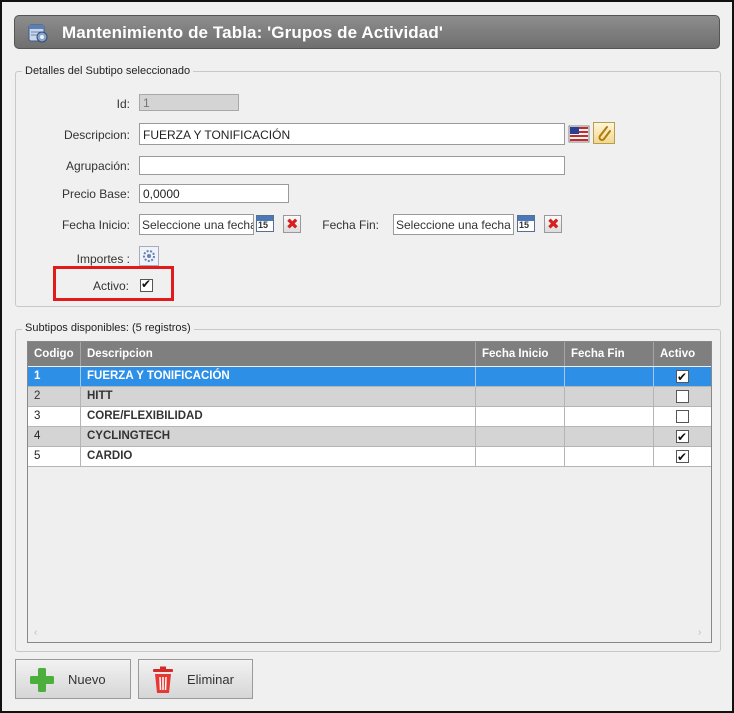  I want to click on id-field: 1, so click(189, 102).